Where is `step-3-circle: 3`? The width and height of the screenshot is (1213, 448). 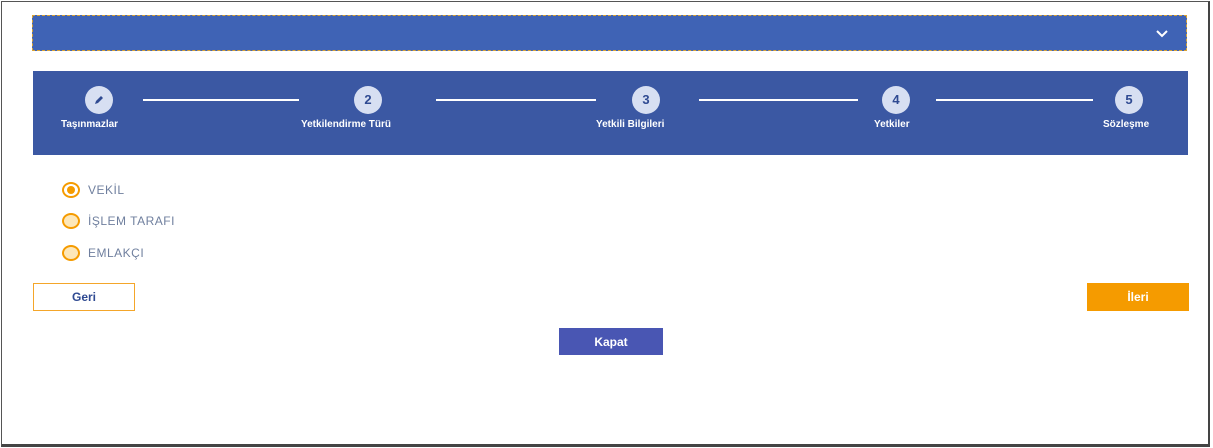
step-3-circle: 3 is located at coordinates (646, 100).